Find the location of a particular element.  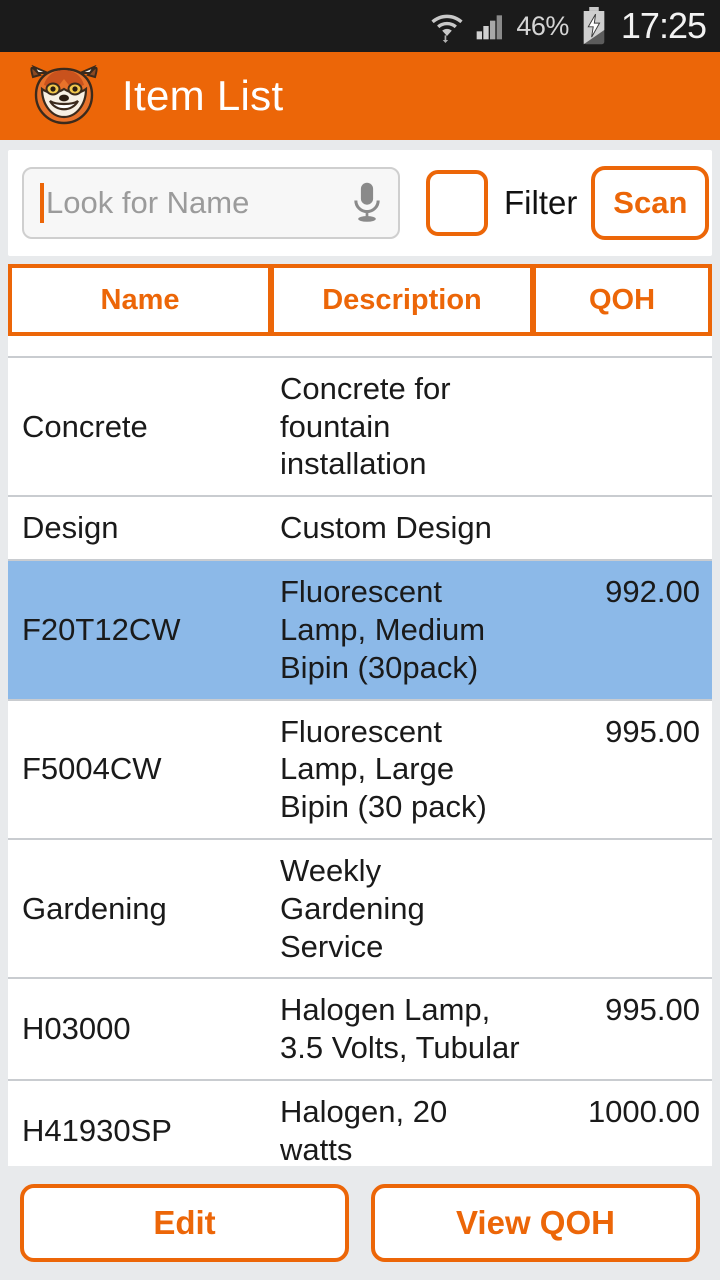

column-header-name: Name is located at coordinates (140, 300).